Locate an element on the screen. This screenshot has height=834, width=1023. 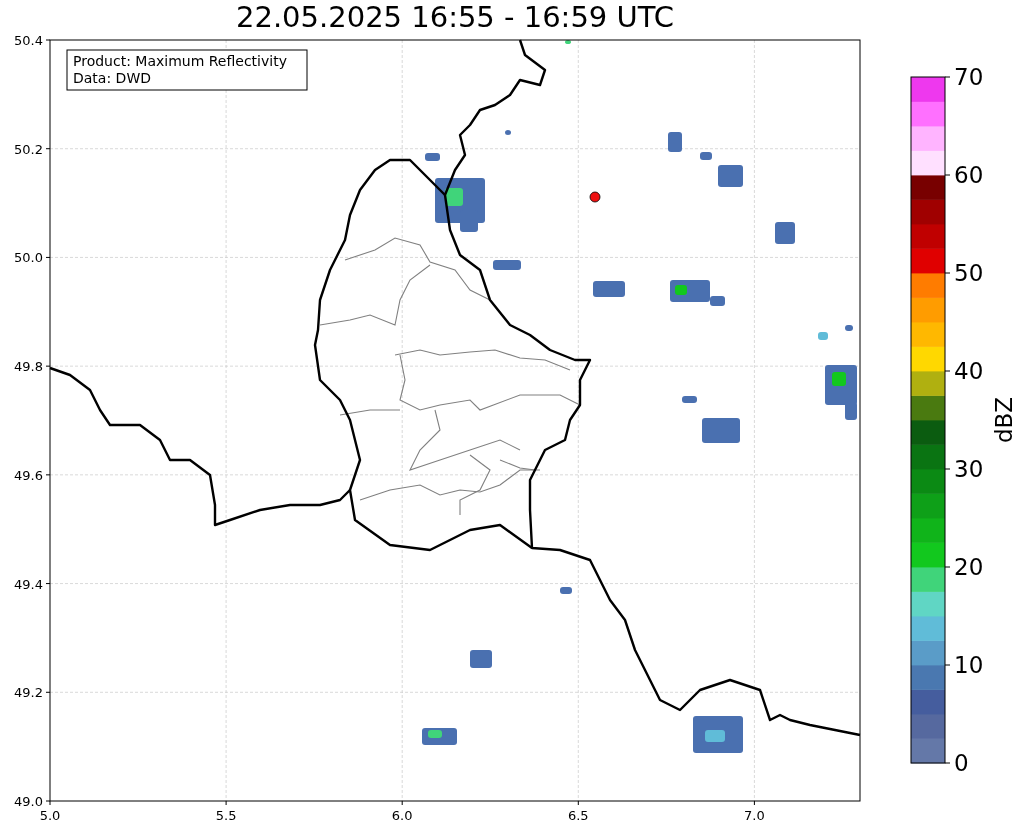
axis-tick-label: 5.5 is located at coordinates (226, 815).